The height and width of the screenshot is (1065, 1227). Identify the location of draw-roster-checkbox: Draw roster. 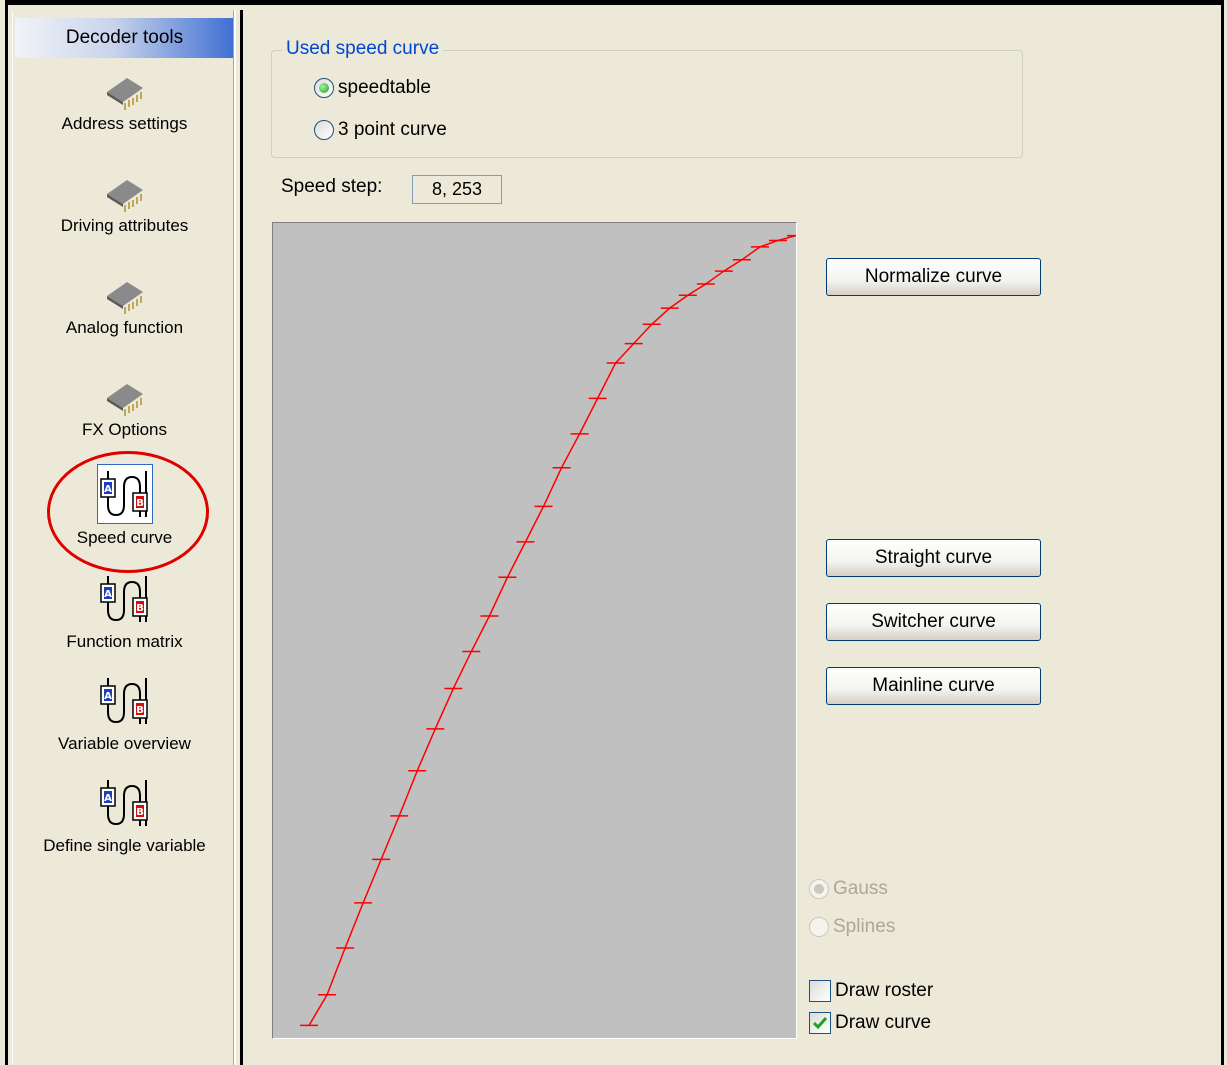
(871, 991).